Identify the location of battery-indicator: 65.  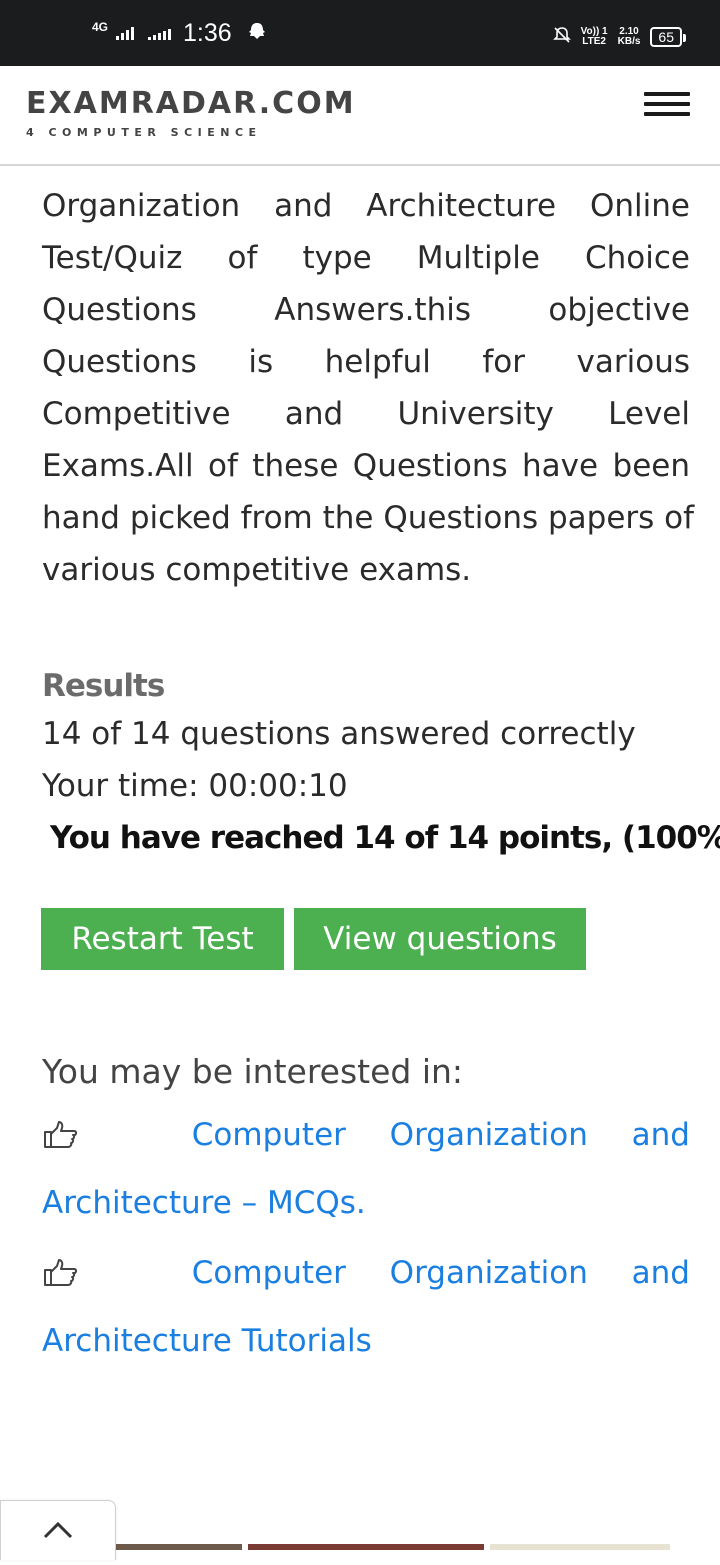
(668, 37).